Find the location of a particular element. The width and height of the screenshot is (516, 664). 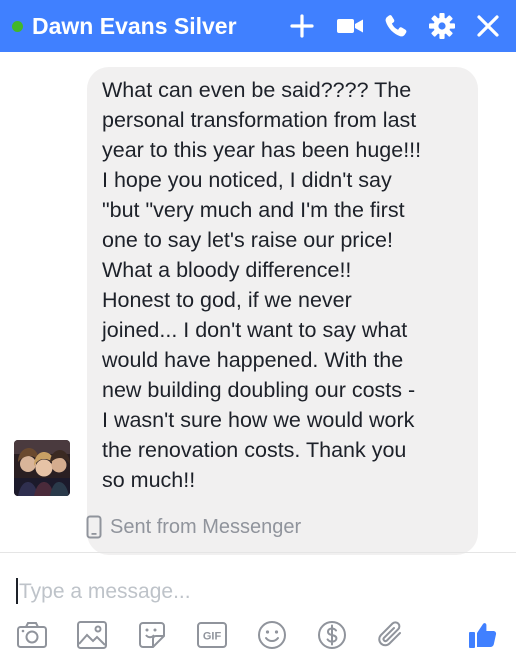

camera-icon is located at coordinates (32, 635).